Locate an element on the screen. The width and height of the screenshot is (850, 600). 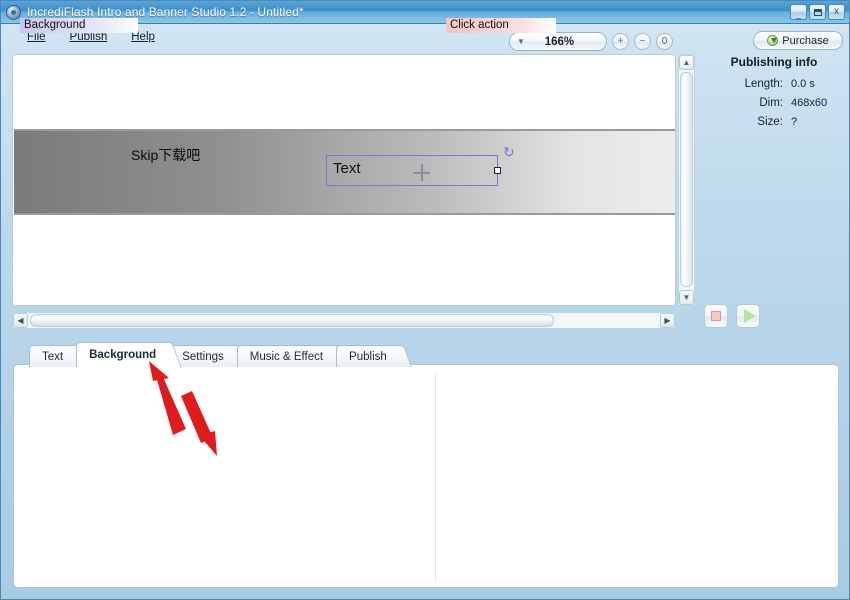
tab-background: Background is located at coordinates (129, 355).